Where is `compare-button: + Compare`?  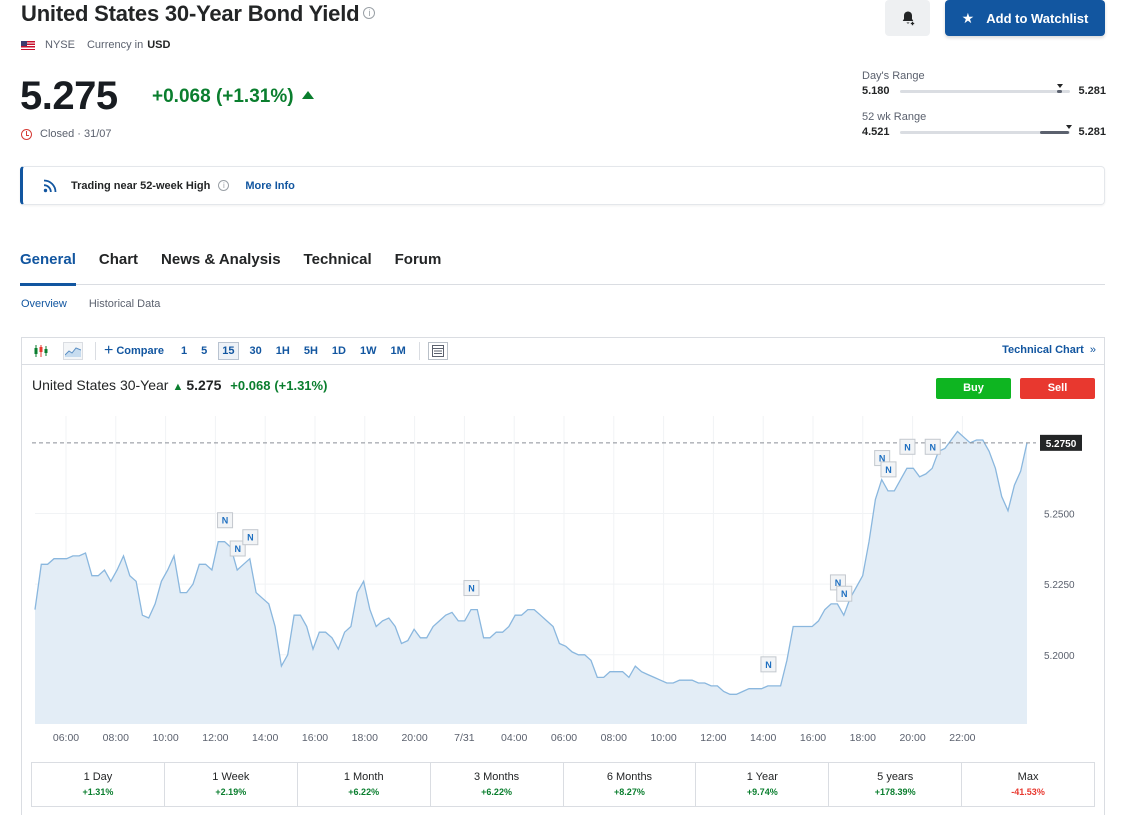
compare-button: + Compare is located at coordinates (134, 351).